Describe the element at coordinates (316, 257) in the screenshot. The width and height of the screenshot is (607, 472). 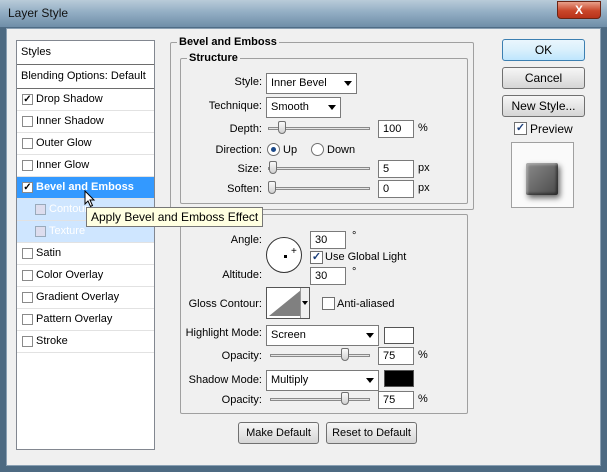
I see `use-global-light-checkbox: ✓` at that location.